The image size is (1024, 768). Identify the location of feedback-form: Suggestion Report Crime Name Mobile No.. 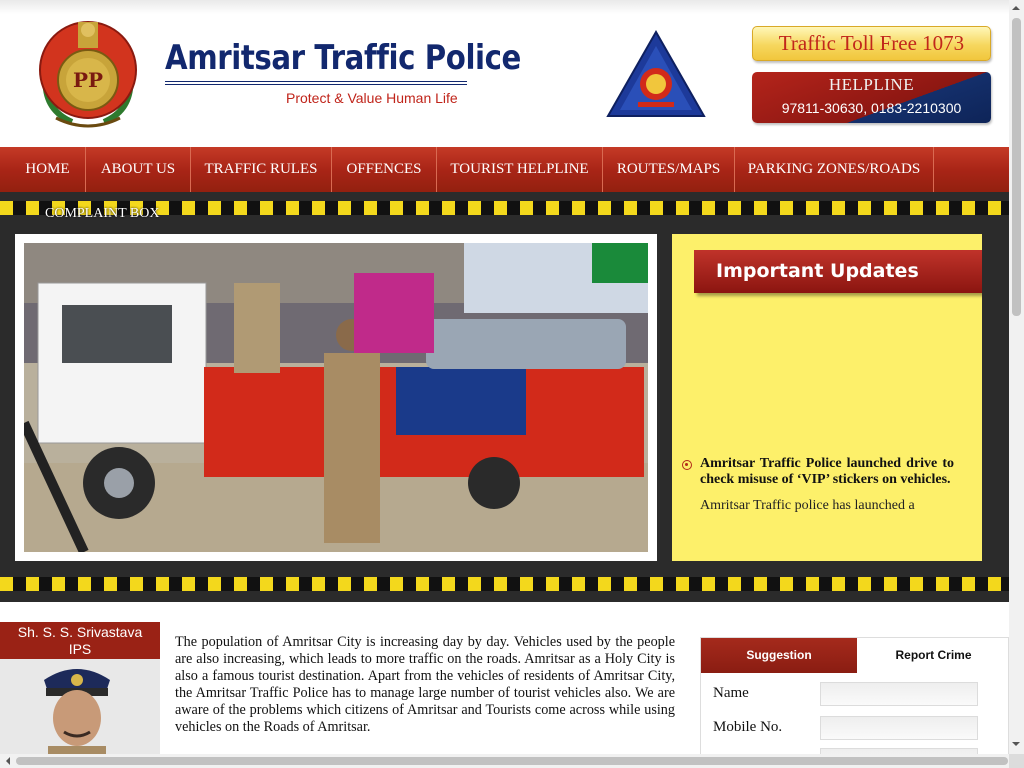
(854, 696).